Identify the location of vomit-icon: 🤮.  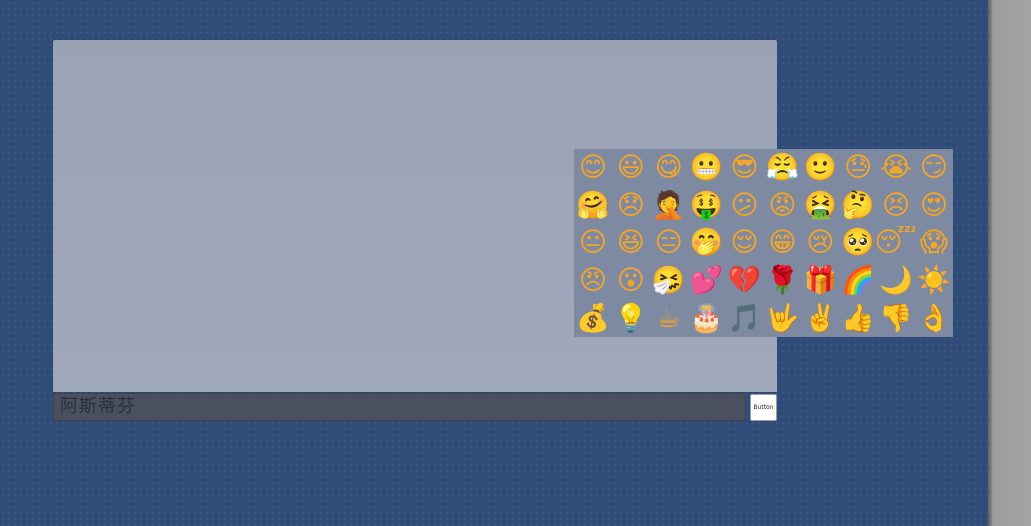
(820, 206).